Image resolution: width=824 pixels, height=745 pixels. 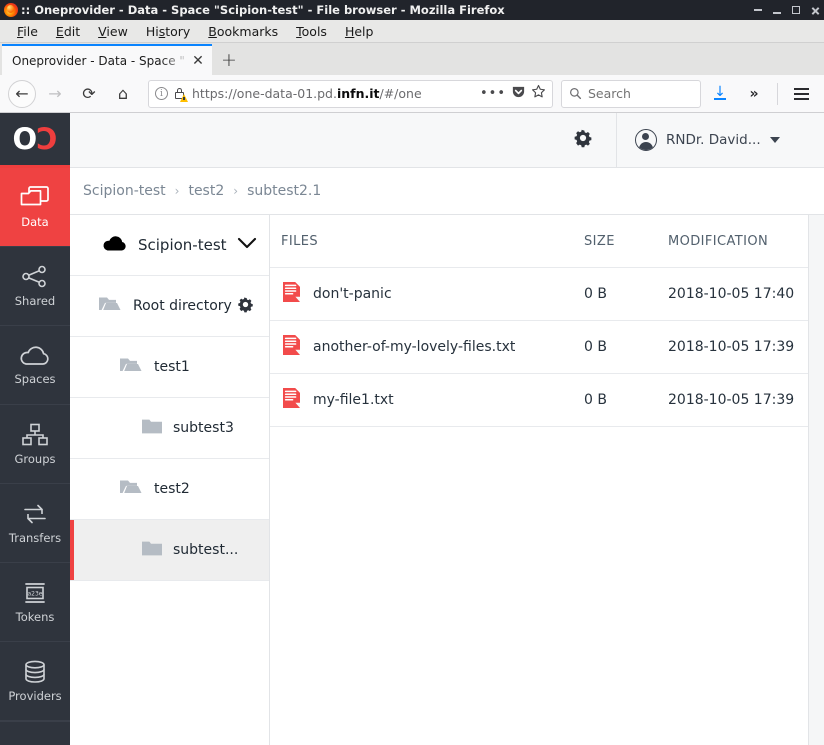 I want to click on search-box: Search, so click(x=631, y=93).